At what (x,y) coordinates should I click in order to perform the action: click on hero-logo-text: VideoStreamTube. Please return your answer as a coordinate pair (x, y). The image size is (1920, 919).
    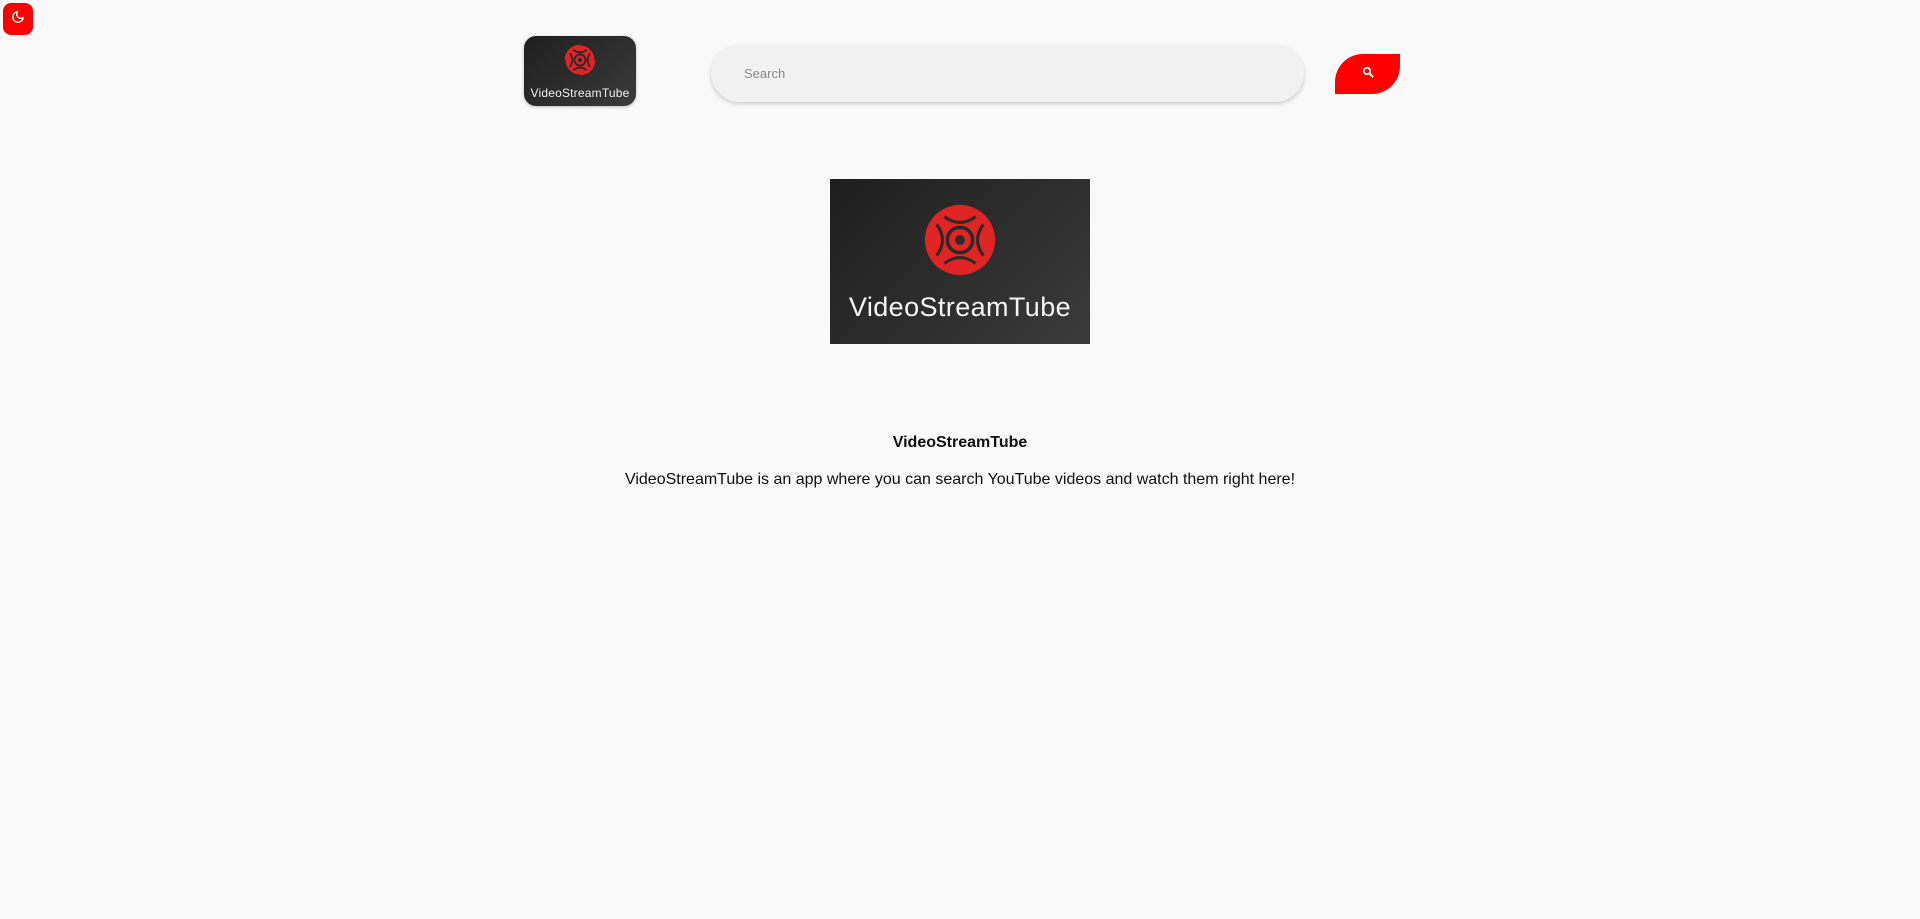
    Looking at the image, I should click on (960, 306).